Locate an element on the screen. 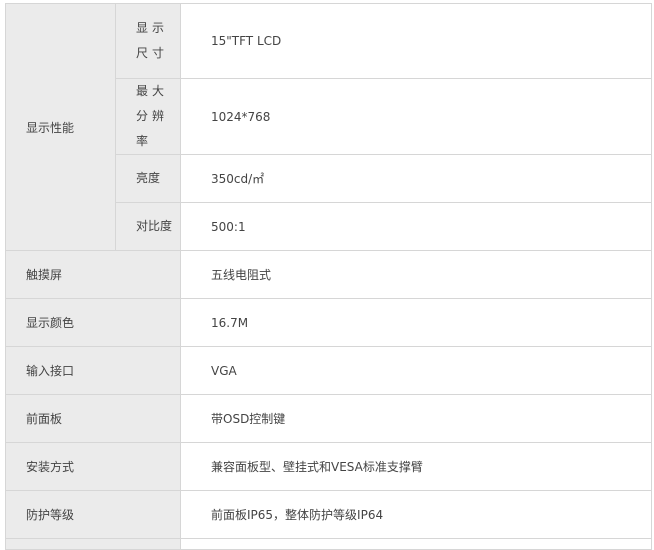  table-row: 输入接口 VGA is located at coordinates (328, 370).